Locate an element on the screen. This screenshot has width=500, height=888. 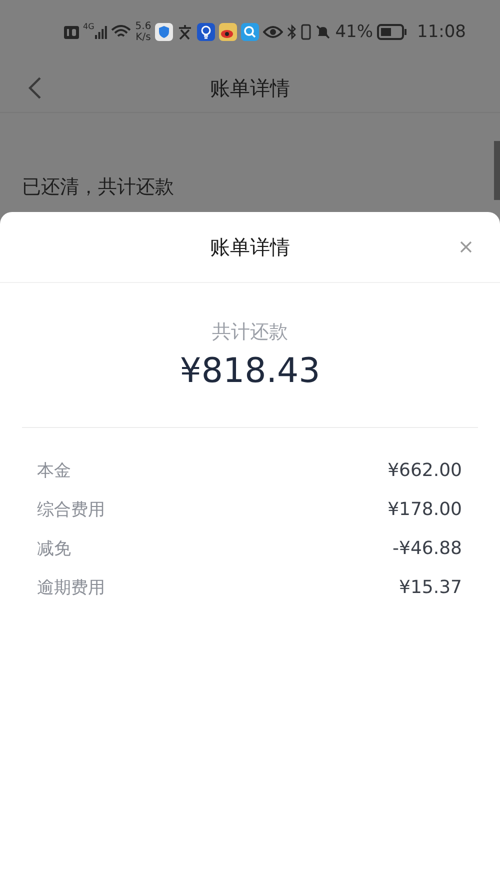
speed-unit: K/s is located at coordinates (143, 37).